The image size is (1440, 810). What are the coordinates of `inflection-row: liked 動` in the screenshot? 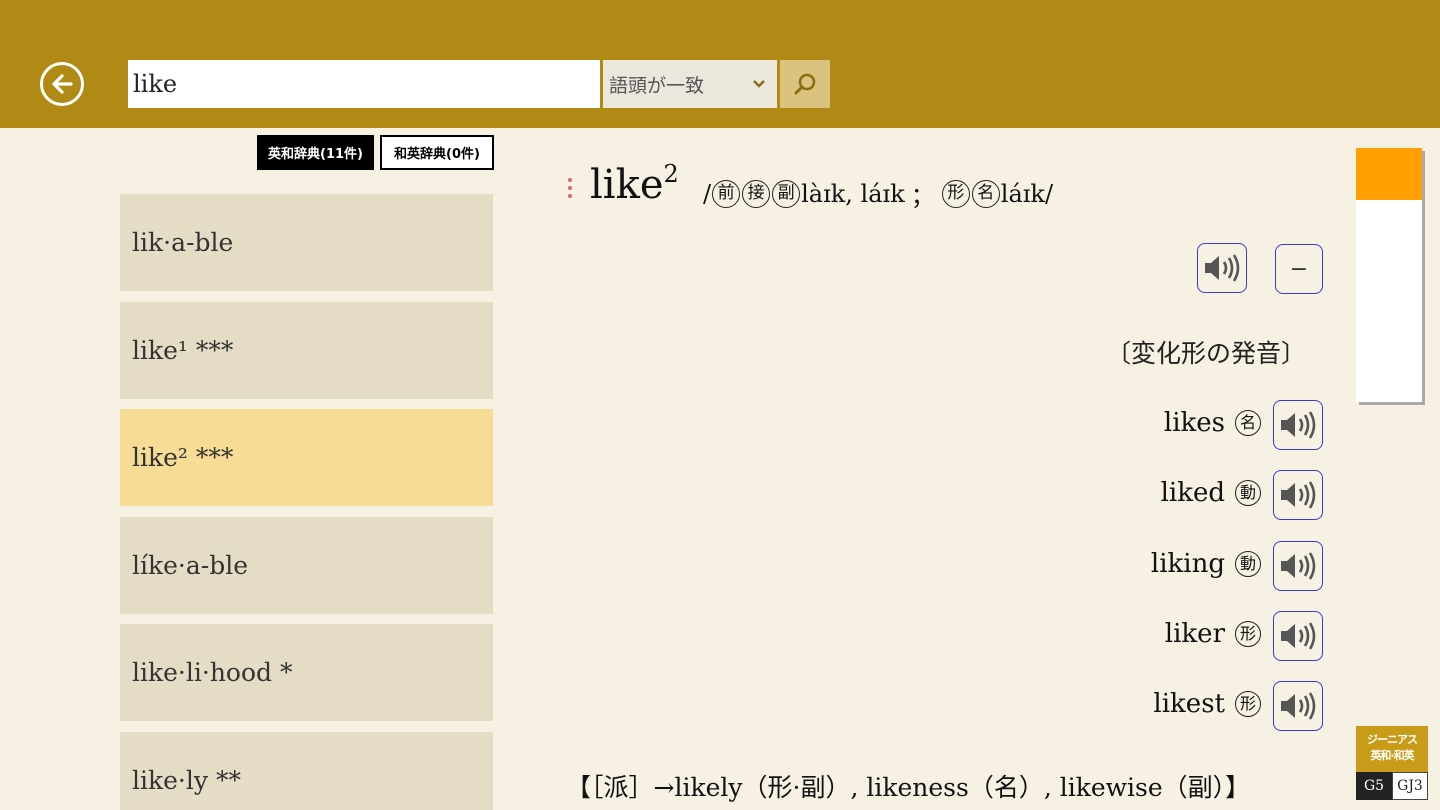 It's located at (1211, 493).